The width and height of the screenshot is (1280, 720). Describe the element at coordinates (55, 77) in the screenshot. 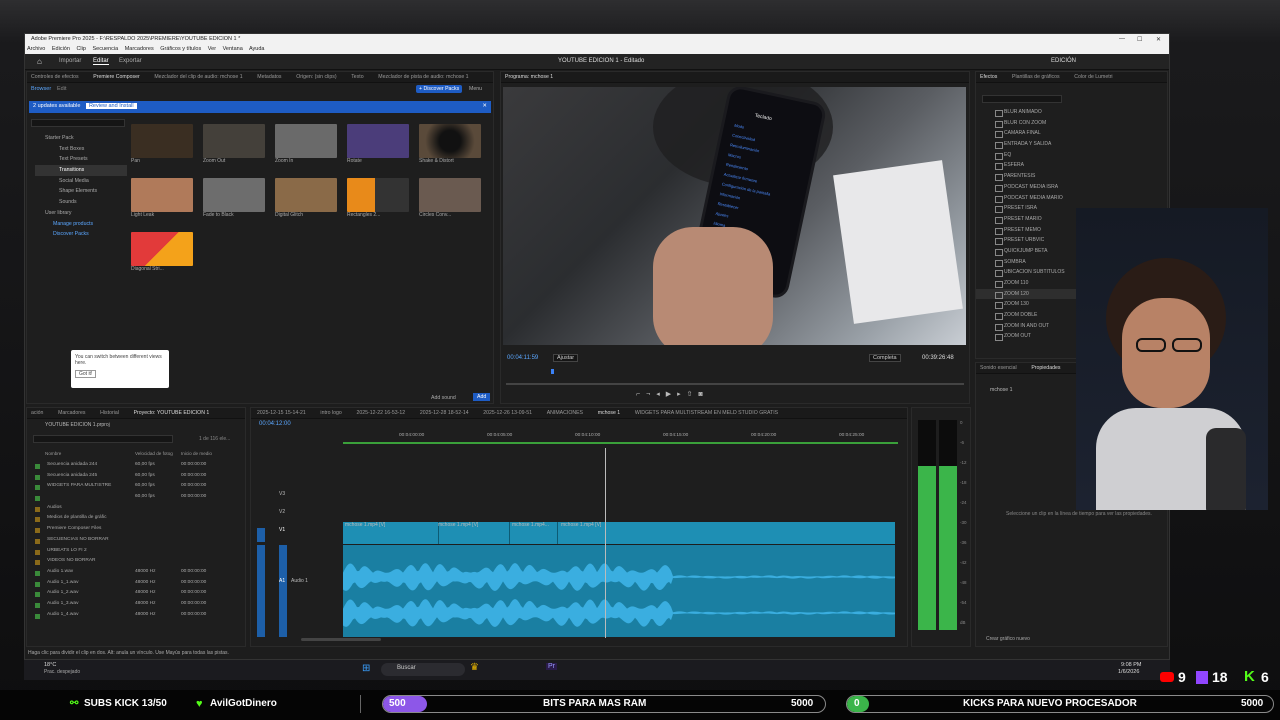

I see `tab-effect-controls: Controles de efectos` at that location.